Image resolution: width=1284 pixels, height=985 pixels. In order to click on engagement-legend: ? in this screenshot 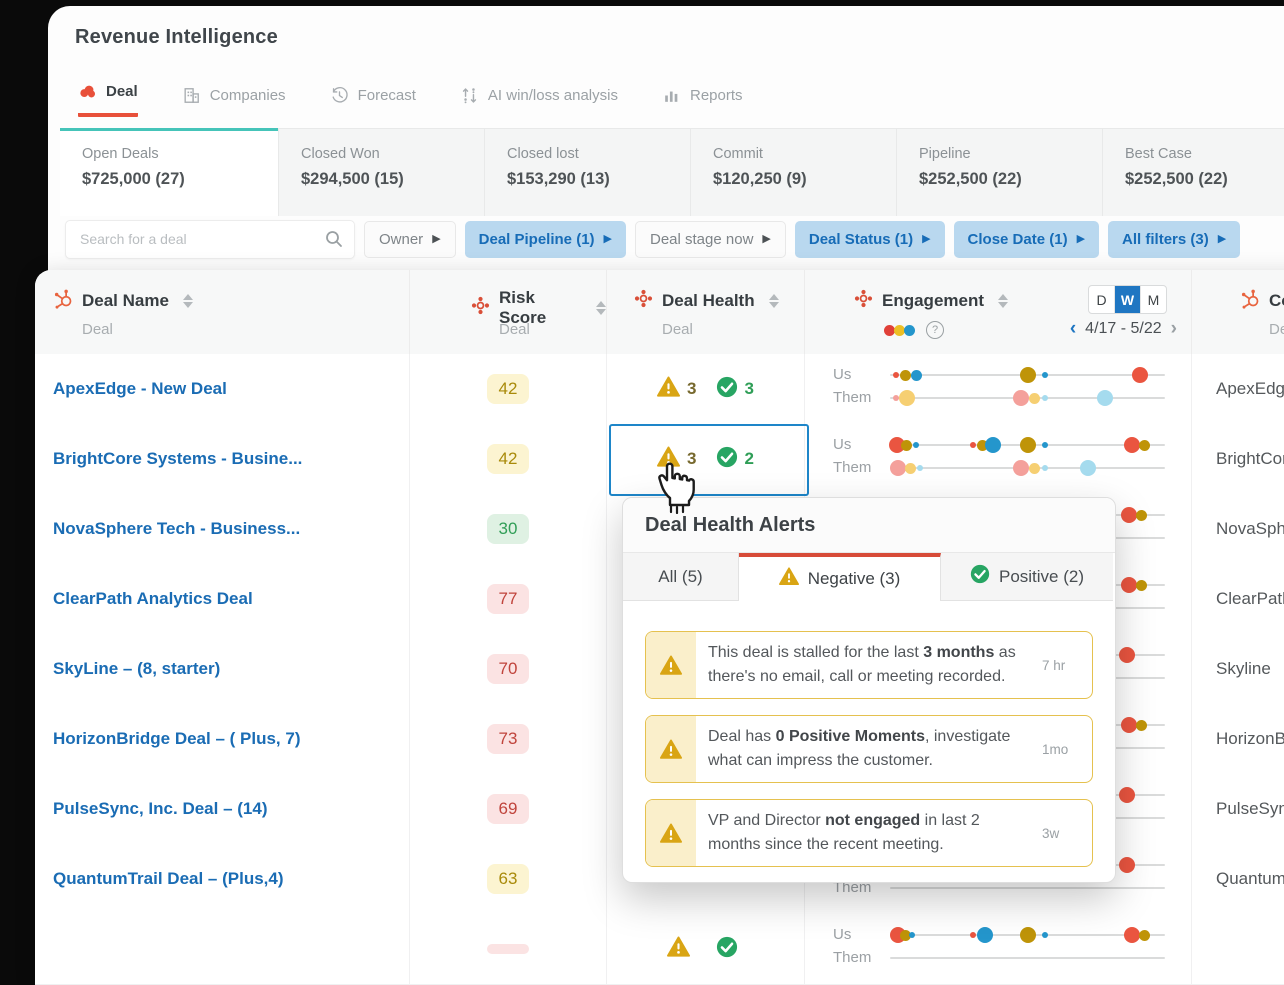, I will do `click(914, 330)`.